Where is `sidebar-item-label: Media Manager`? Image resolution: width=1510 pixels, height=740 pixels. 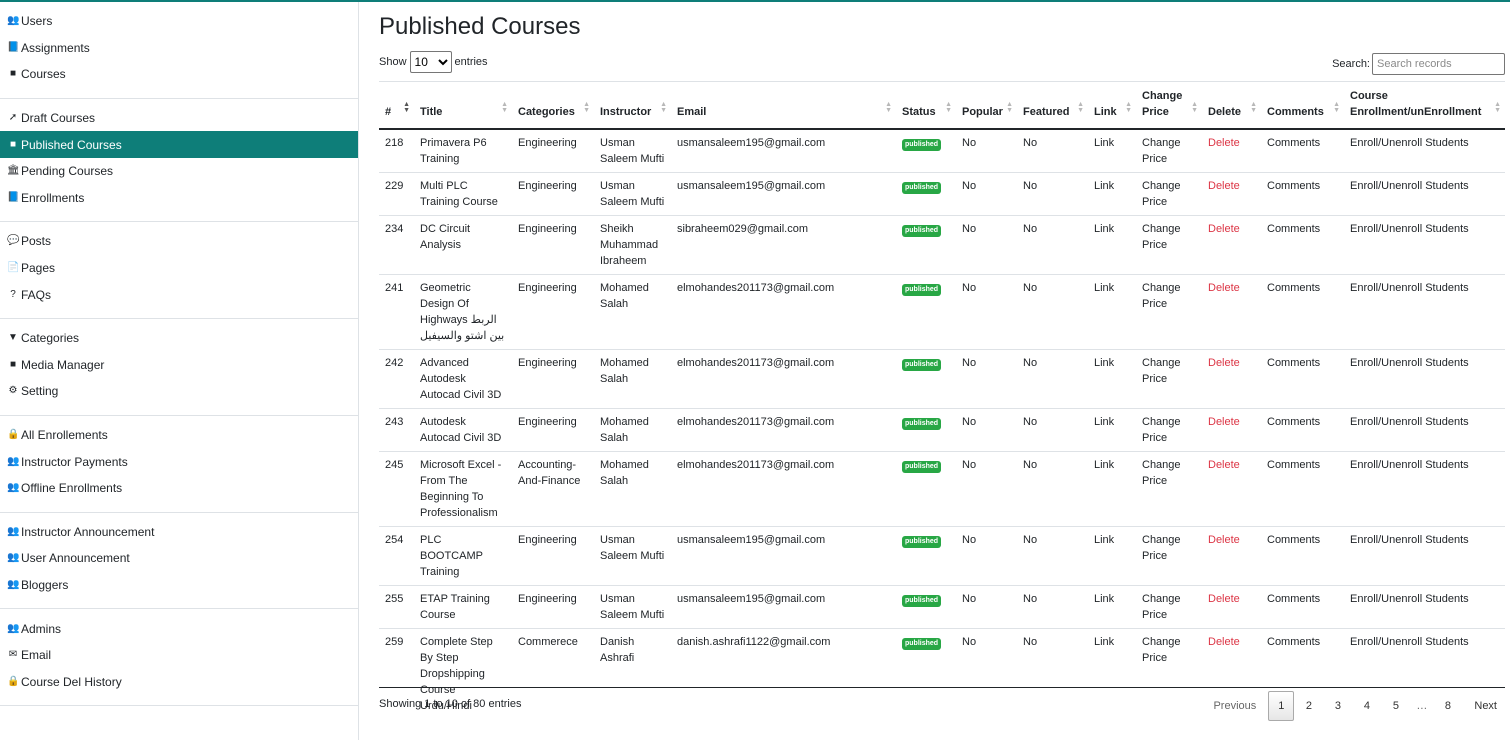 sidebar-item-label: Media Manager is located at coordinates (63, 364).